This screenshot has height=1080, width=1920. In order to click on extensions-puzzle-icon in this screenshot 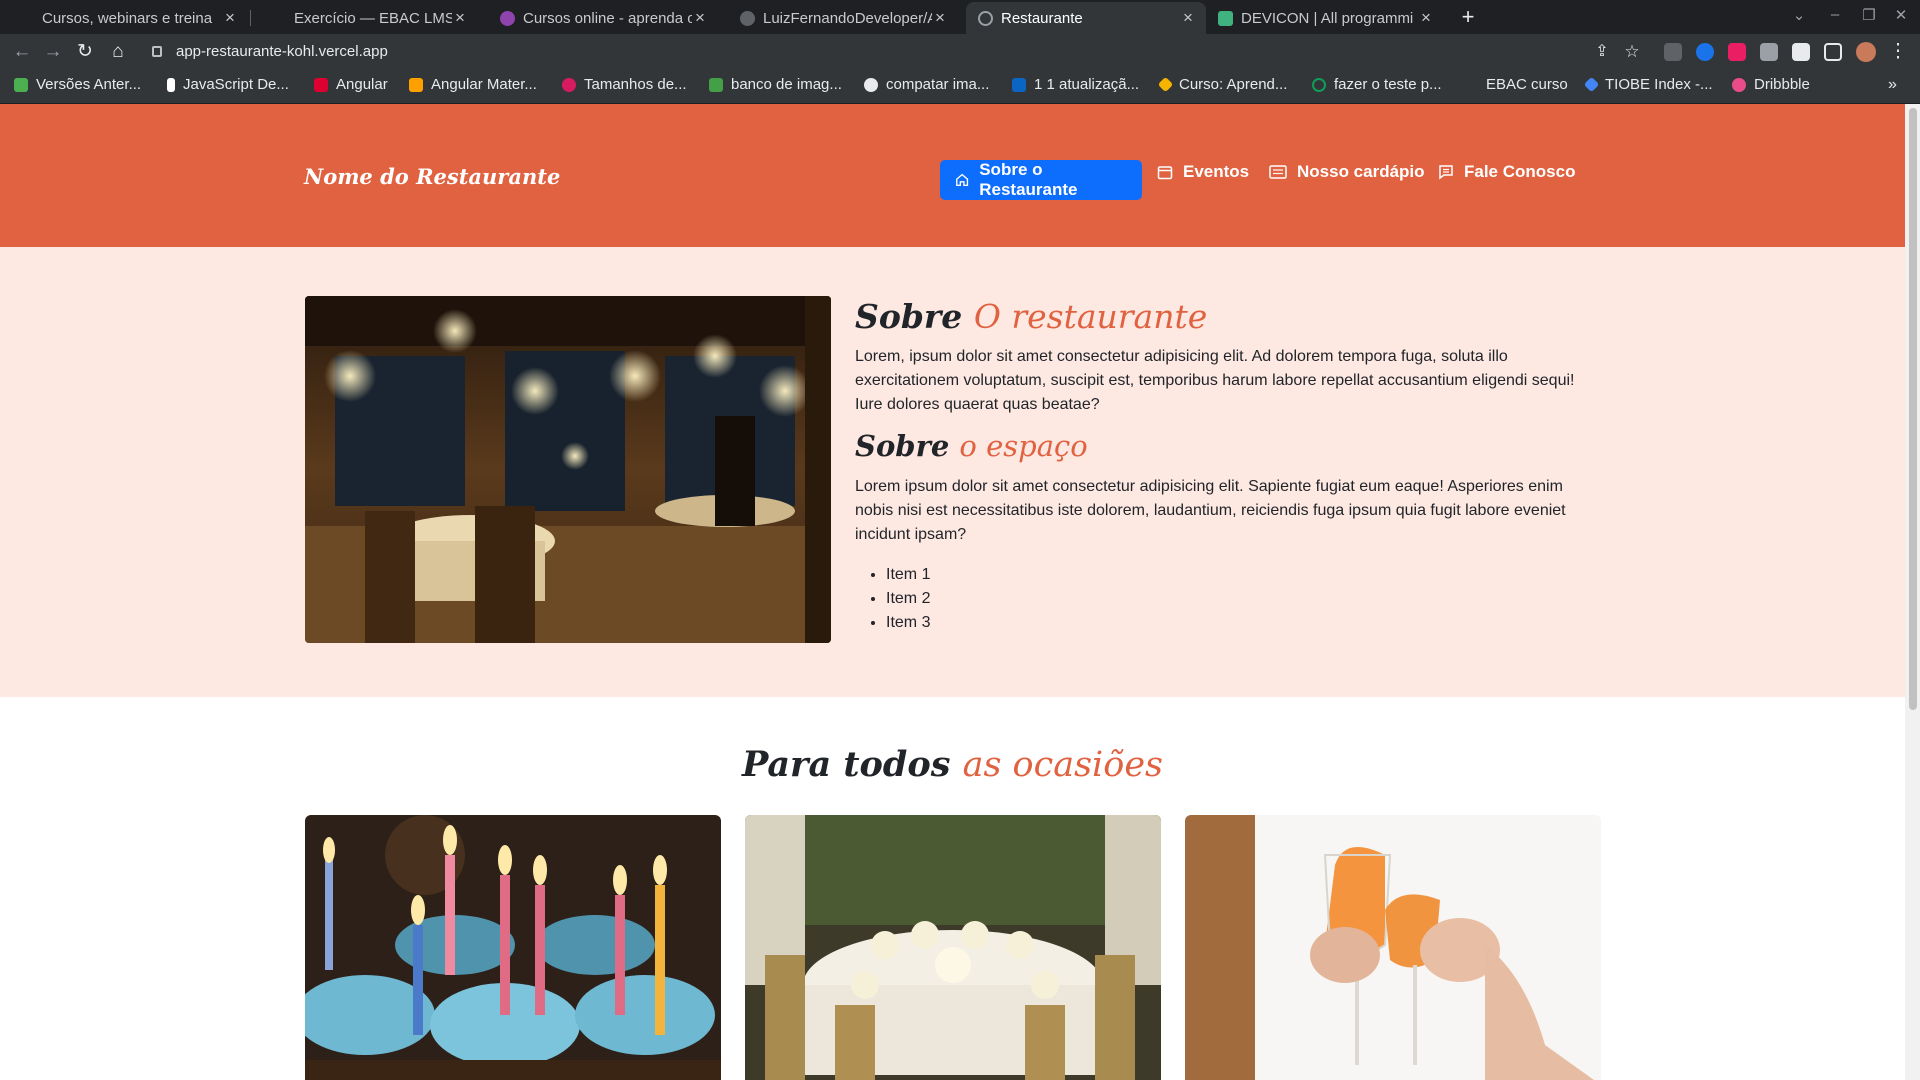, I will do `click(1801, 52)`.